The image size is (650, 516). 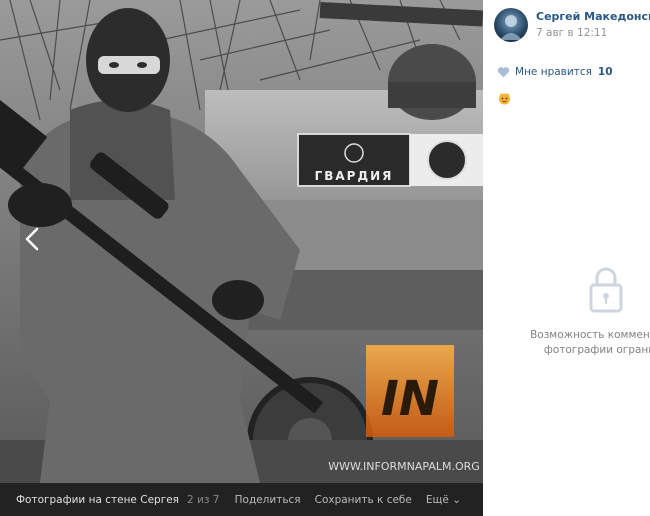 I want to click on heart-icon, so click(x=503, y=72).